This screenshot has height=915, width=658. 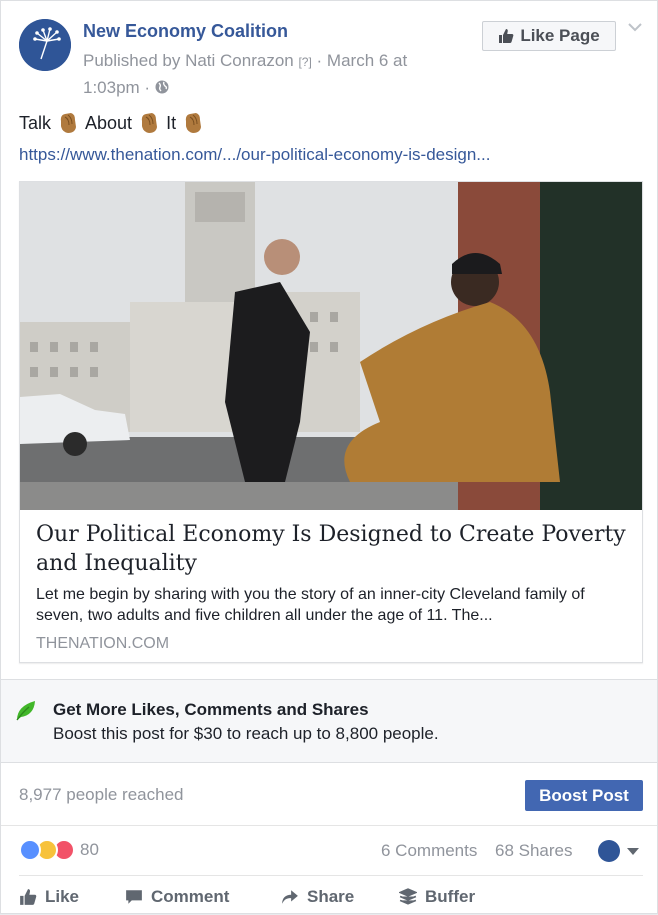 I want to click on acting-as-avatar, so click(x=609, y=851).